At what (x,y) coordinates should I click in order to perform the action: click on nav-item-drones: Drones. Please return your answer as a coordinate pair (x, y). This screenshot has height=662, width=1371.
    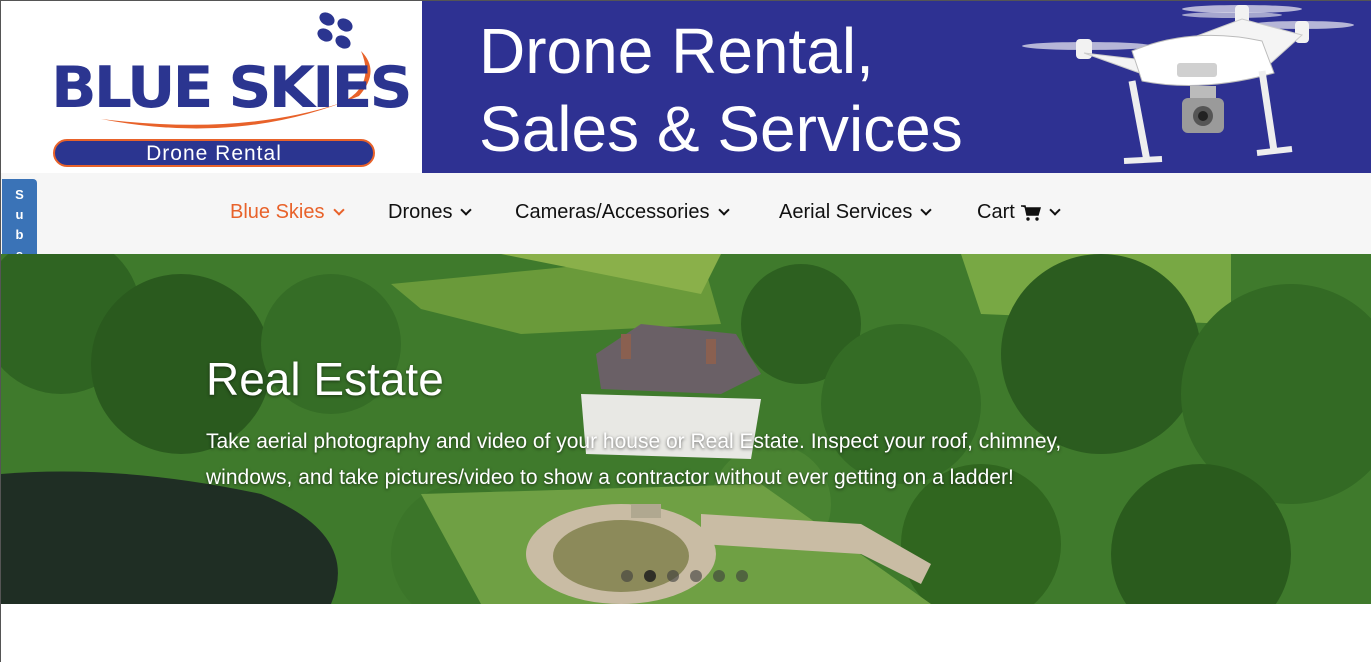
    Looking at the image, I should click on (430, 212).